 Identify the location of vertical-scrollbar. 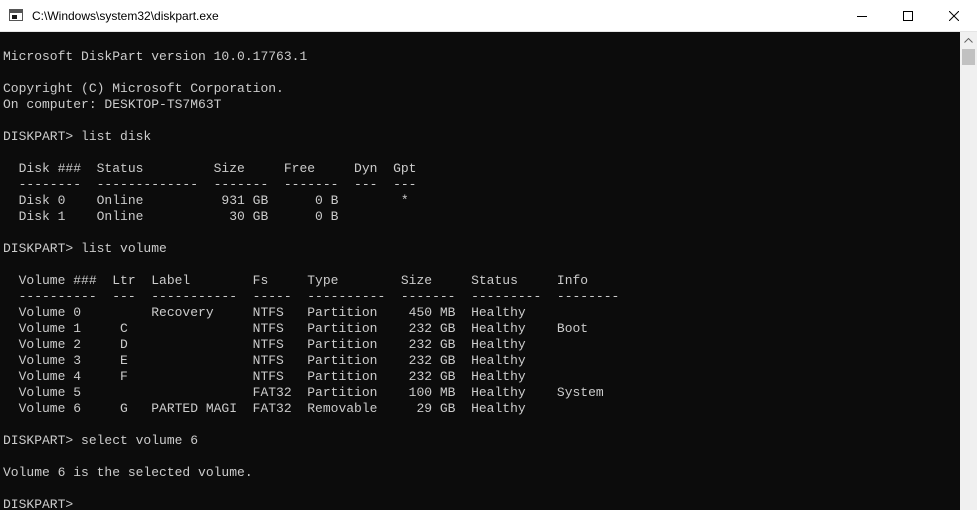
(968, 271).